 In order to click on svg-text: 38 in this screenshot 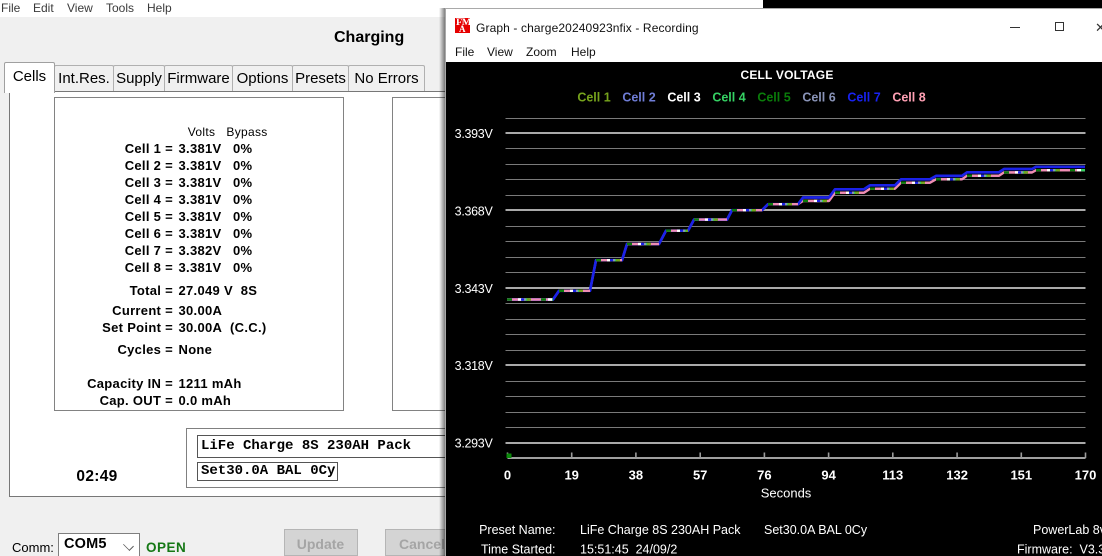, I will do `click(636, 475)`.